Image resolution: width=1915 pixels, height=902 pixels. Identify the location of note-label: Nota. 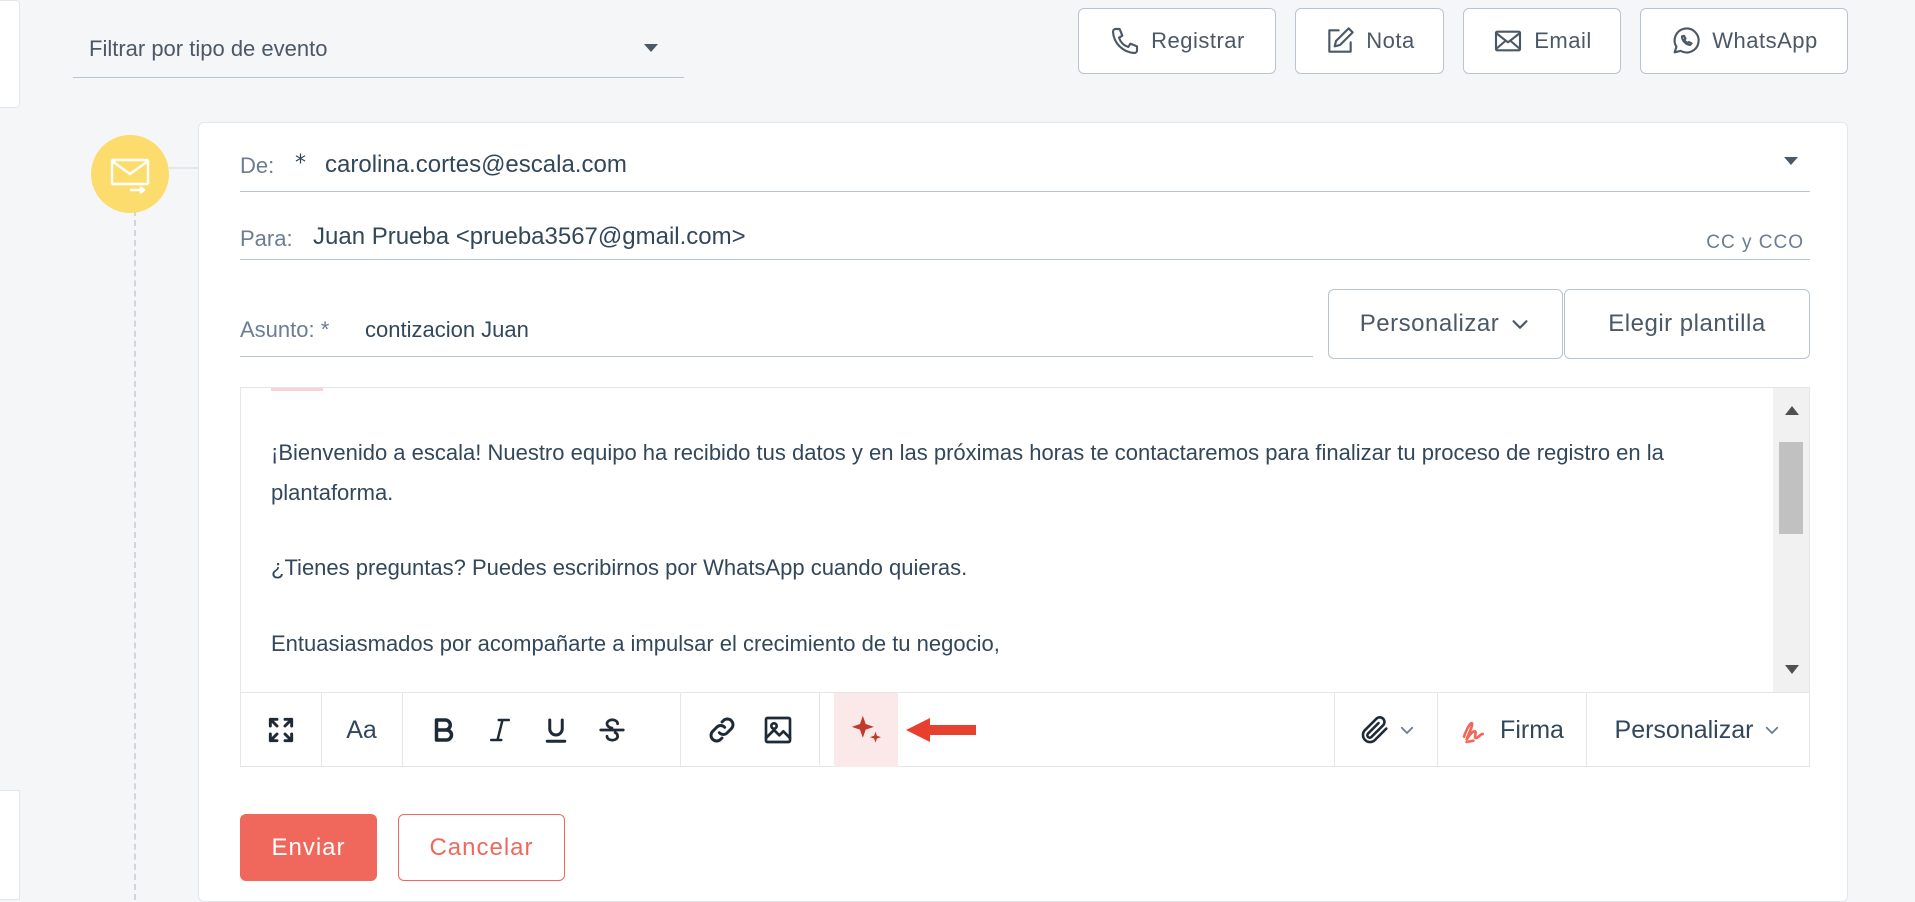
(1390, 40).